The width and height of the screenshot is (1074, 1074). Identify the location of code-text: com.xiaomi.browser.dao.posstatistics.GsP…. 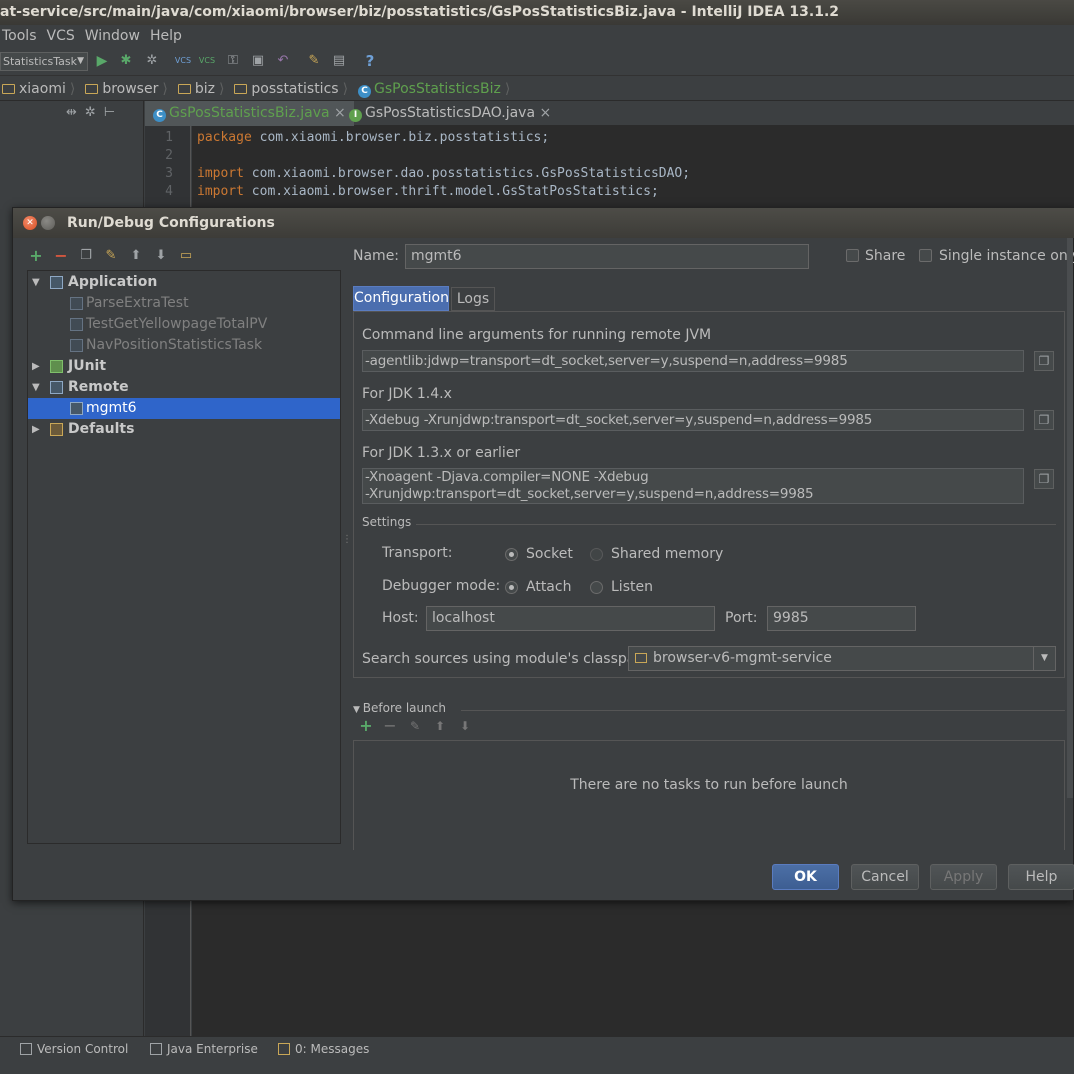
(467, 173).